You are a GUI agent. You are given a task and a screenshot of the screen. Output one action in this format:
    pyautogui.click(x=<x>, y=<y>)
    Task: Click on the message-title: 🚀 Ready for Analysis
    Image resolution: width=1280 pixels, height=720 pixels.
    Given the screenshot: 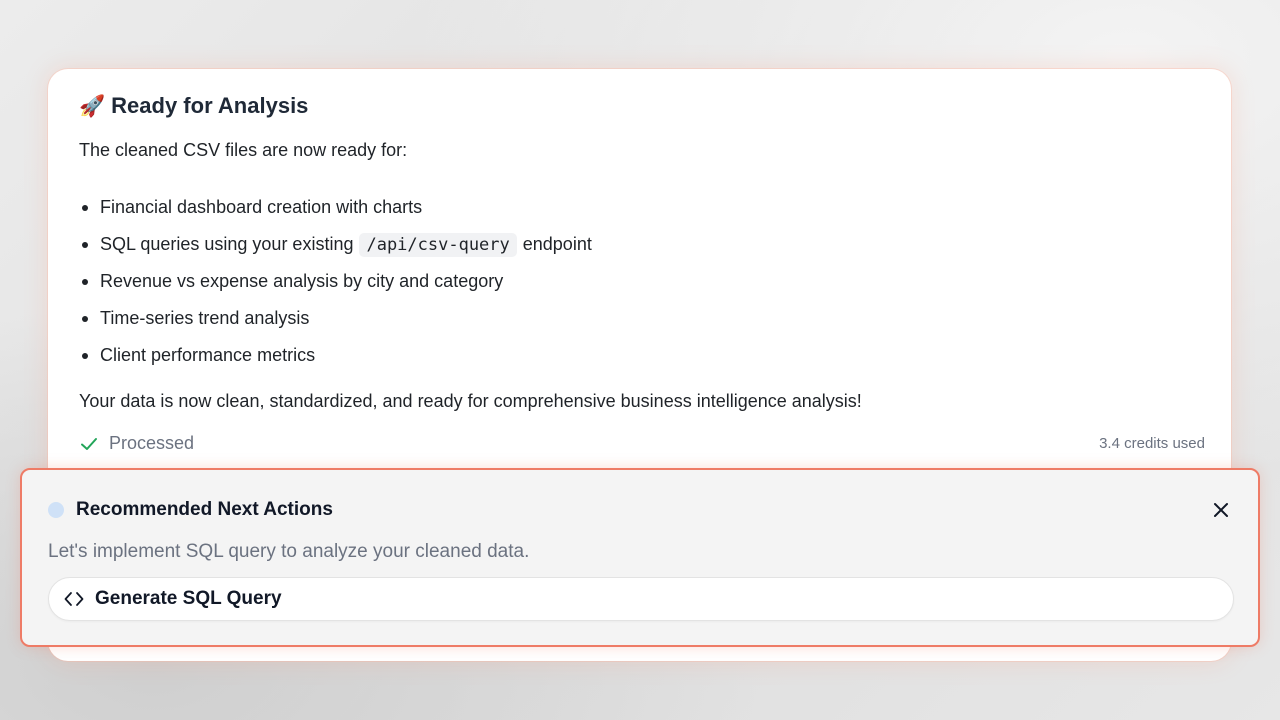 What is the action you would take?
    pyautogui.click(x=193, y=106)
    